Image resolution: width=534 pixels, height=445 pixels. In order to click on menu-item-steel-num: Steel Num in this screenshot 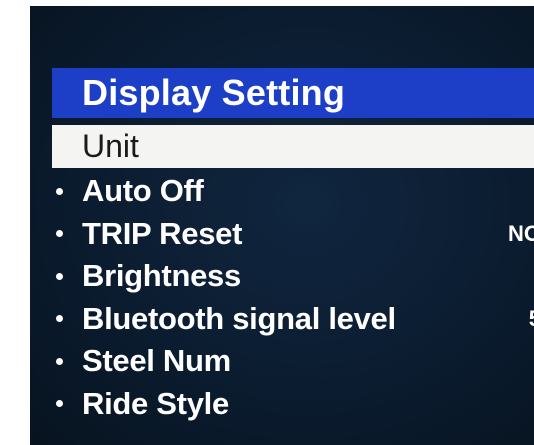, I will do `click(293, 361)`.